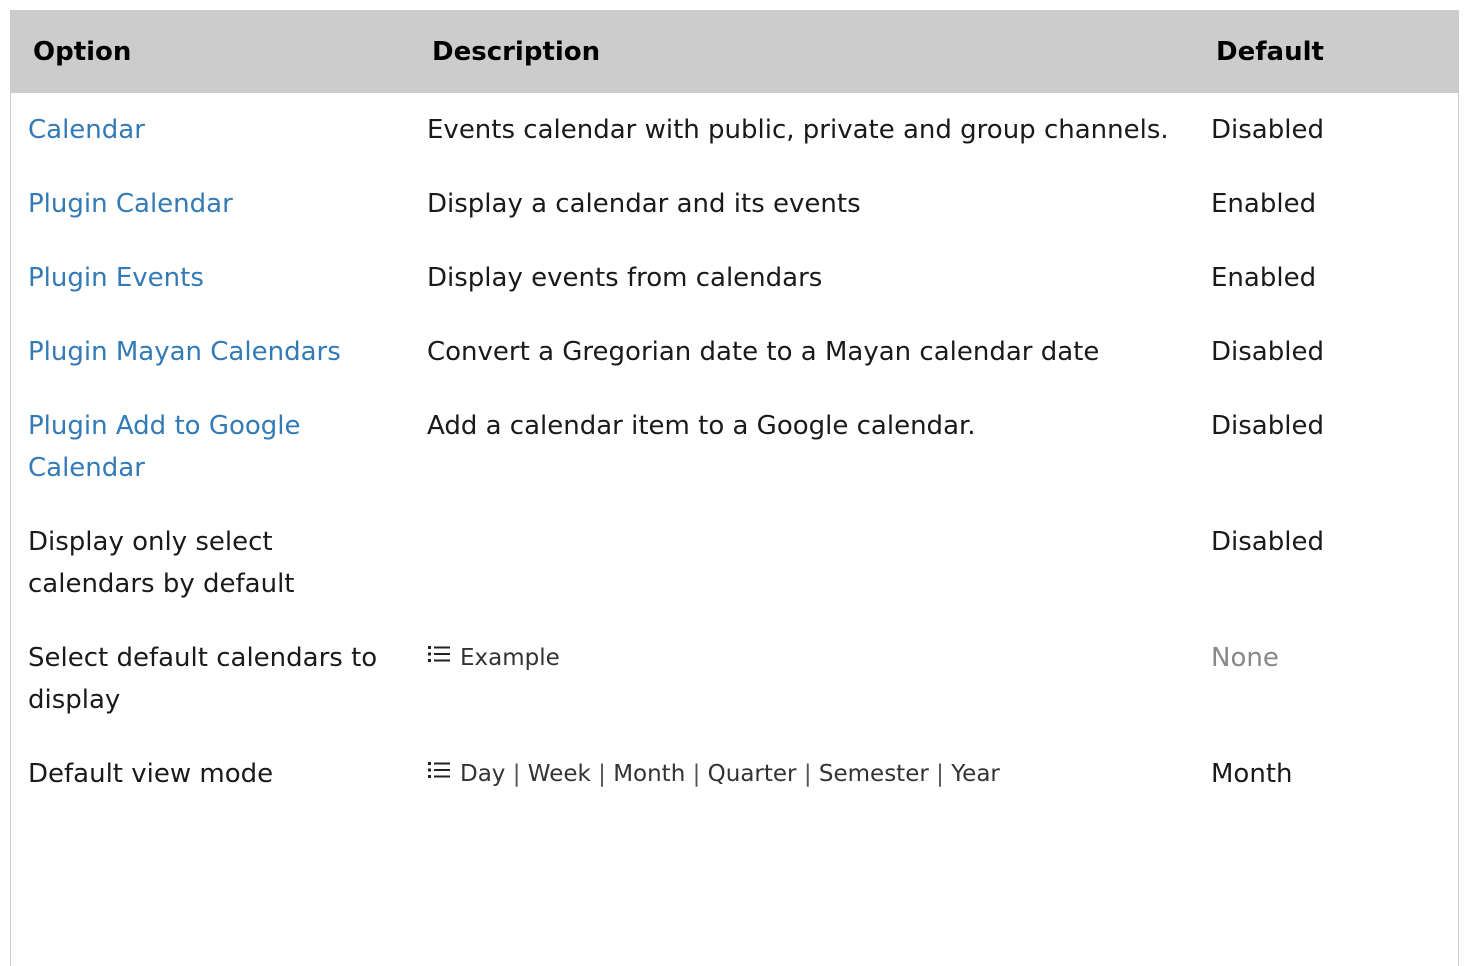 This screenshot has height=966, width=1469. What do you see at coordinates (1245, 658) in the screenshot?
I see `option-default: None` at bounding box center [1245, 658].